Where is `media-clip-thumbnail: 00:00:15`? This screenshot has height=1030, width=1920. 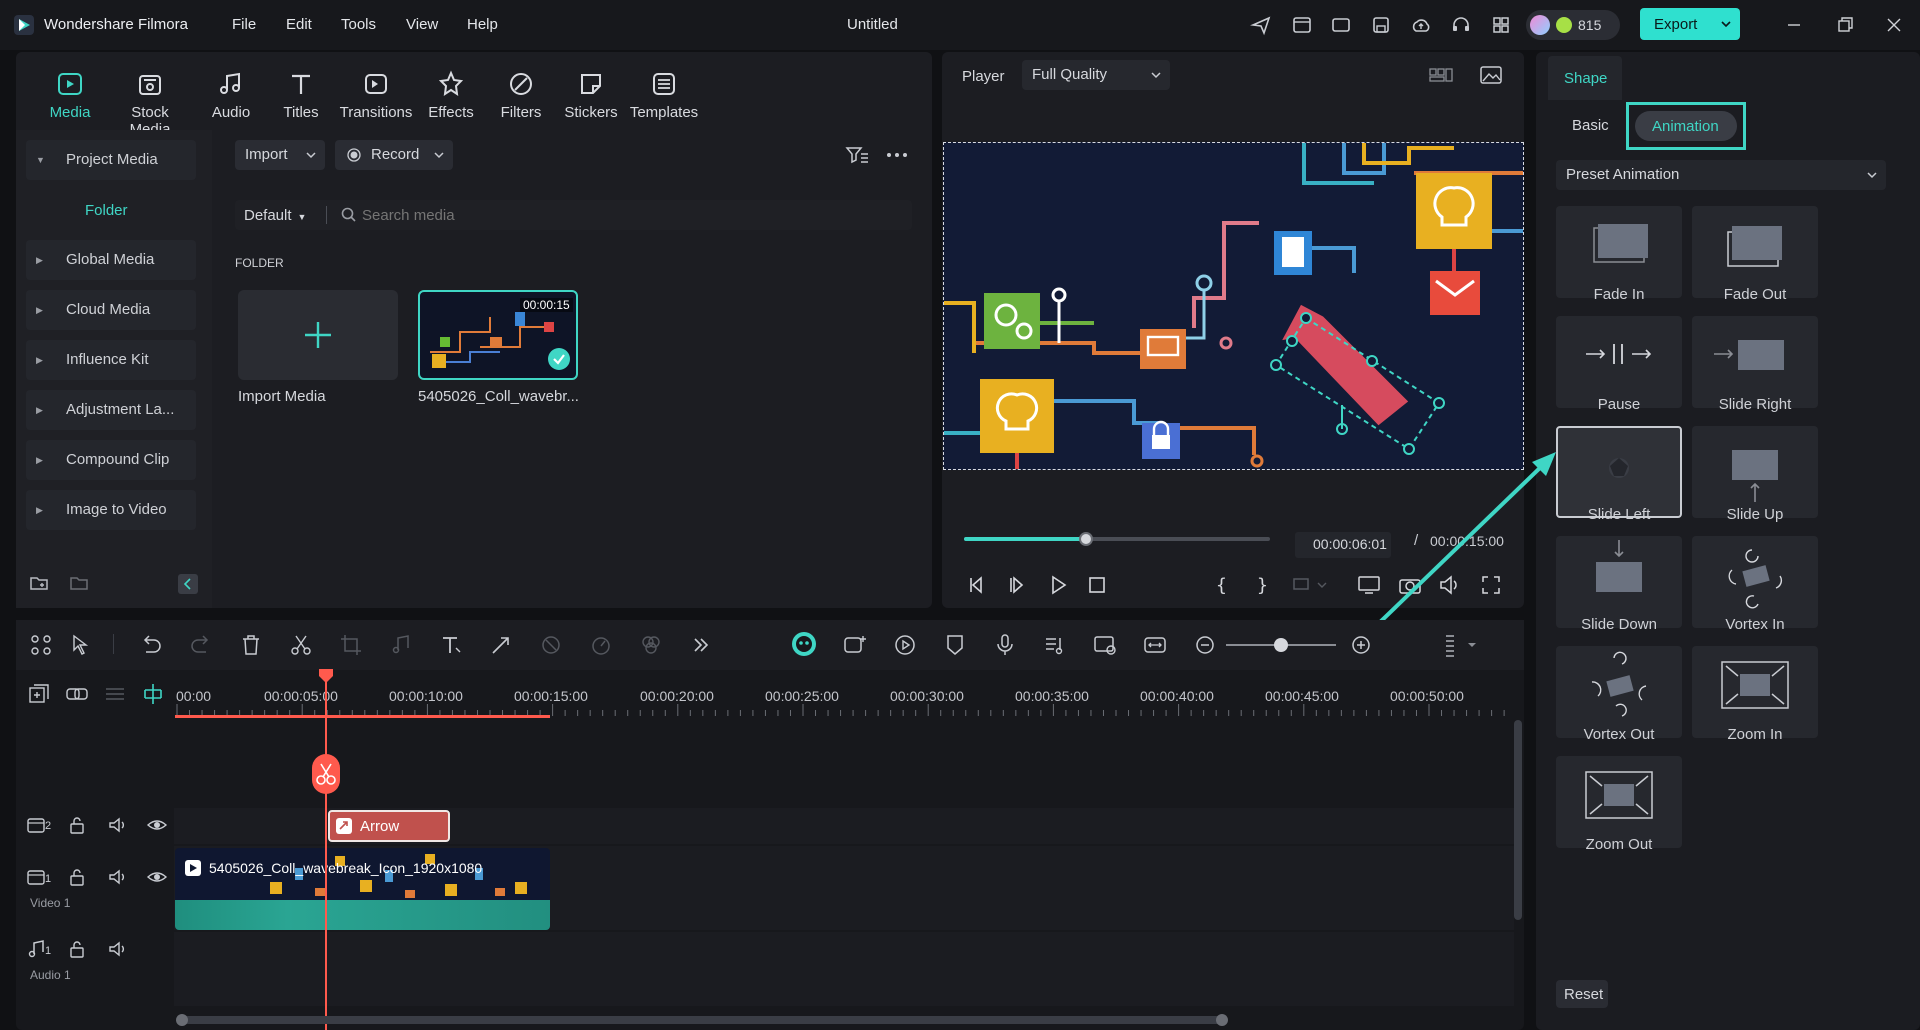 media-clip-thumbnail: 00:00:15 is located at coordinates (498, 335).